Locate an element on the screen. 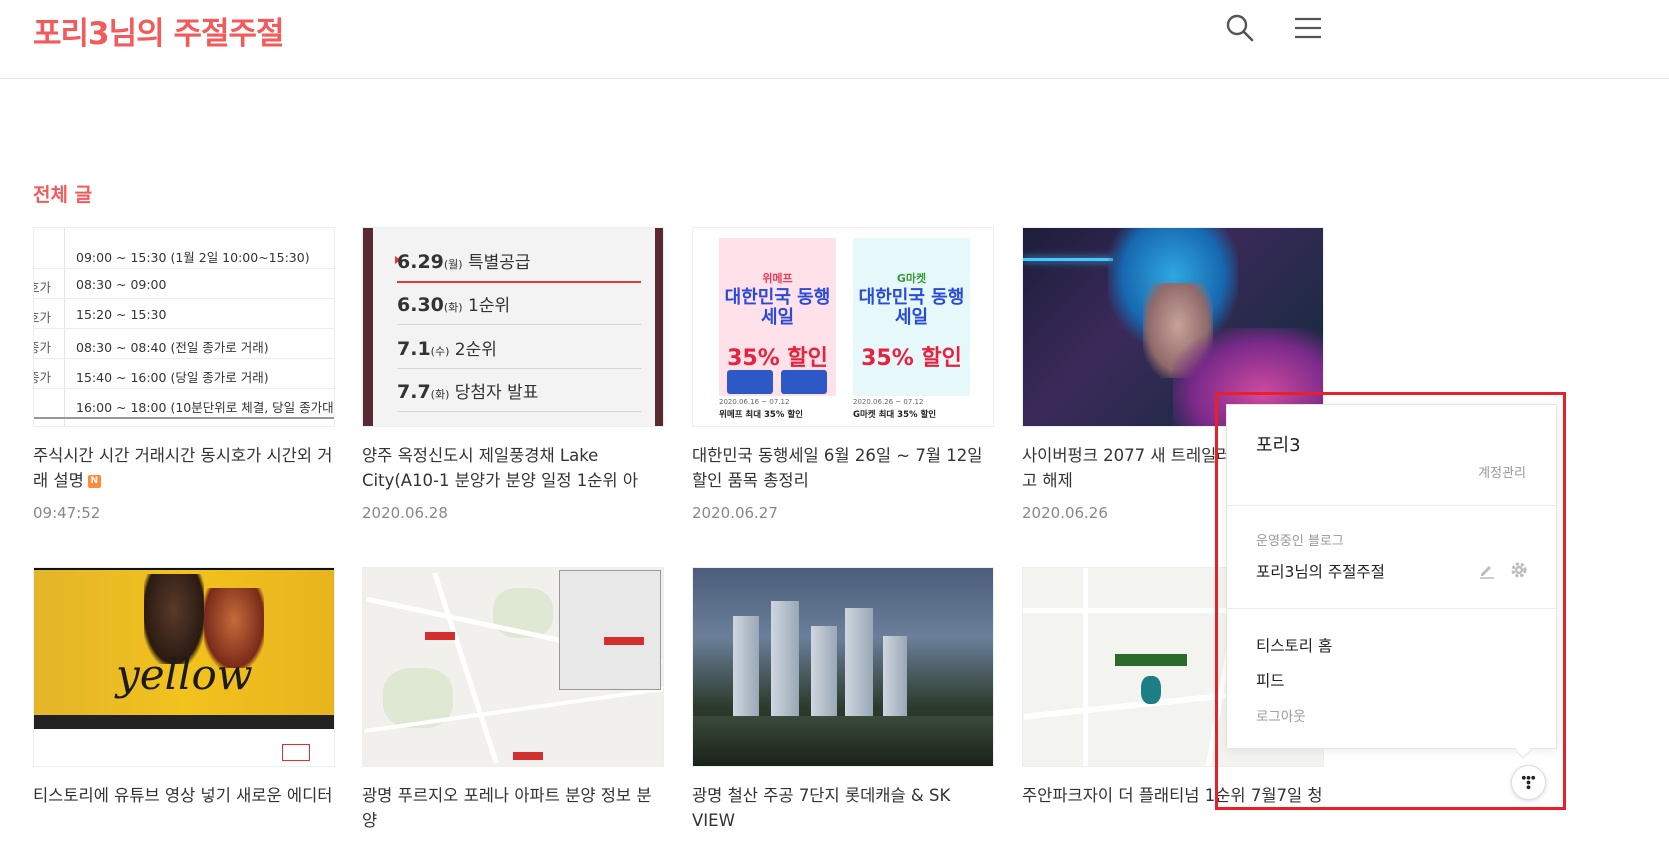 The width and height of the screenshot is (1669, 862). feed-link: 피드 is located at coordinates (1270, 680).